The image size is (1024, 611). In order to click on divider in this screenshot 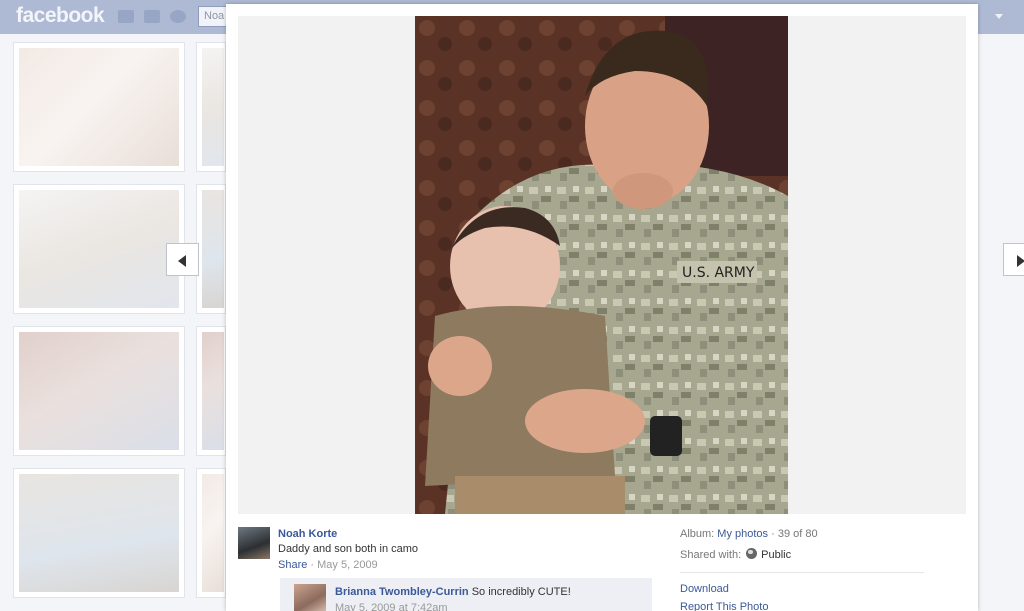, I will do `click(802, 572)`.